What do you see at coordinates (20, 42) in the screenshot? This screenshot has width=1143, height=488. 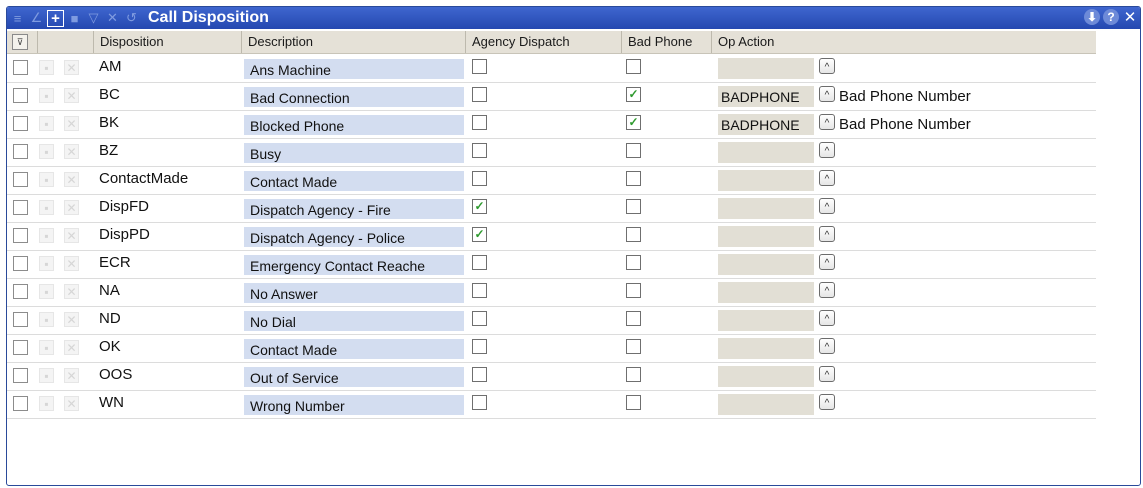 I see `column-filter-icon: ⊽` at bounding box center [20, 42].